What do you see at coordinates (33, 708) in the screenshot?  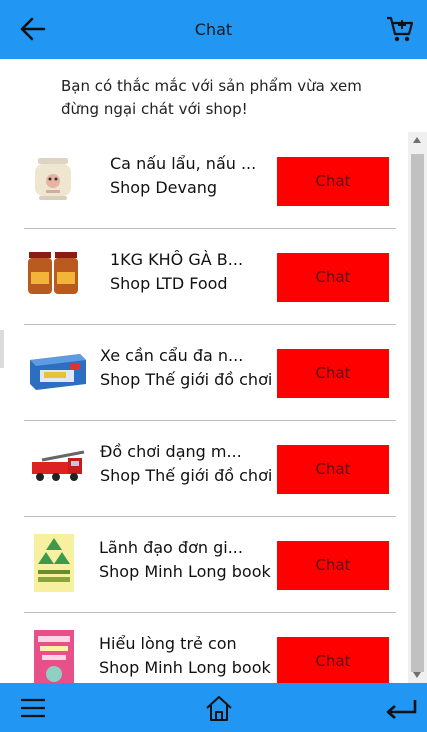 I see `hamburger-menu-icon` at bounding box center [33, 708].